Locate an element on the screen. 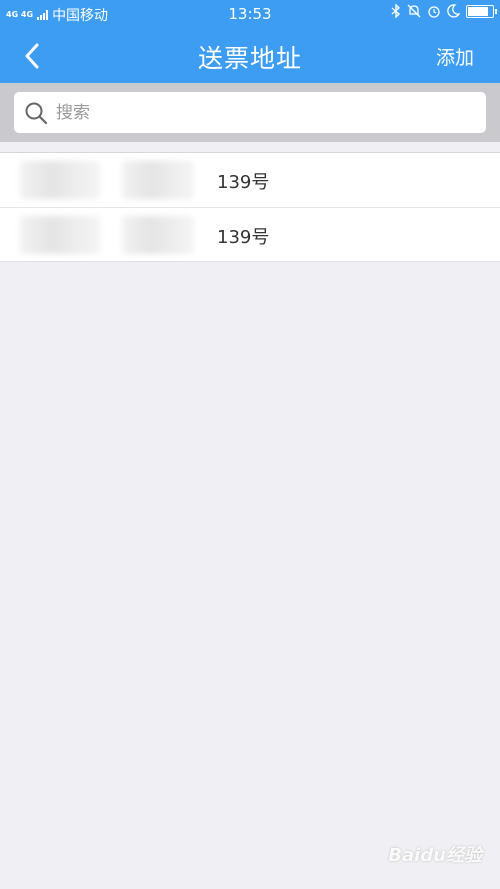 The height and width of the screenshot is (889, 500). moon-icon is located at coordinates (453, 11).